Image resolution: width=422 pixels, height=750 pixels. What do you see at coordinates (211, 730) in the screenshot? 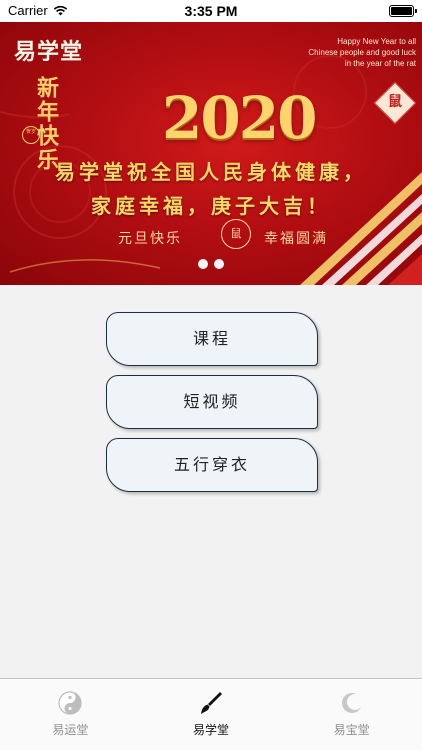
I see `tab-label-yixuetang: 易学堂` at bounding box center [211, 730].